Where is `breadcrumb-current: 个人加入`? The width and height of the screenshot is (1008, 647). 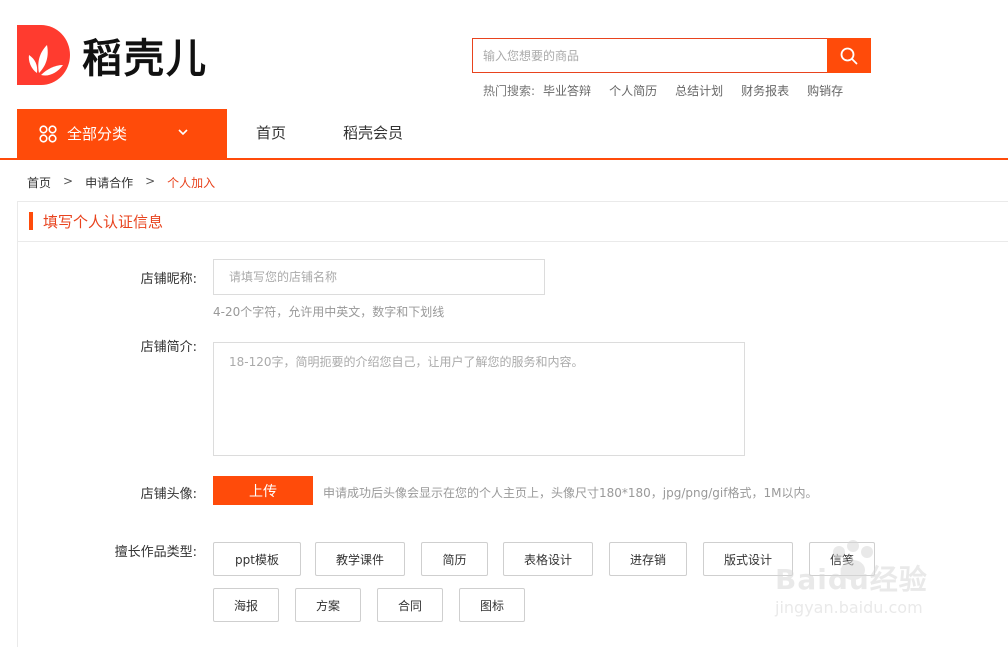 breadcrumb-current: 个人加入 is located at coordinates (191, 183).